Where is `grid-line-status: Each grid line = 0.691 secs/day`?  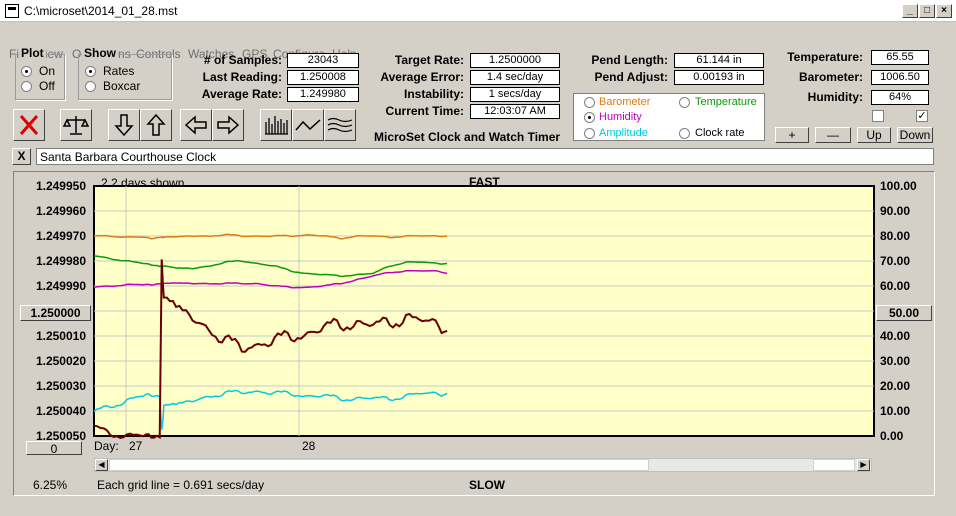 grid-line-status: Each grid line = 0.691 secs/day is located at coordinates (181, 485).